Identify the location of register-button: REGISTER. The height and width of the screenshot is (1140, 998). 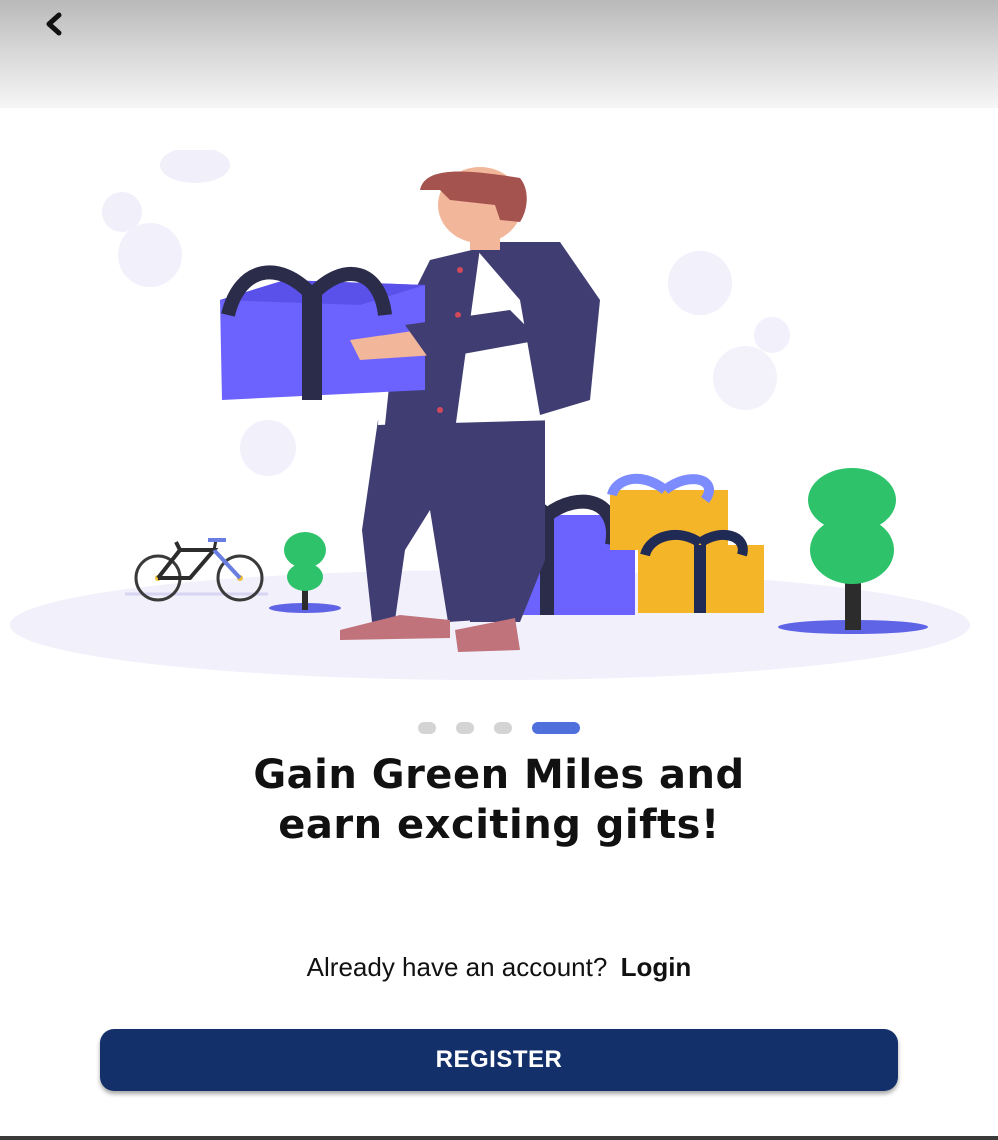
(499, 1060).